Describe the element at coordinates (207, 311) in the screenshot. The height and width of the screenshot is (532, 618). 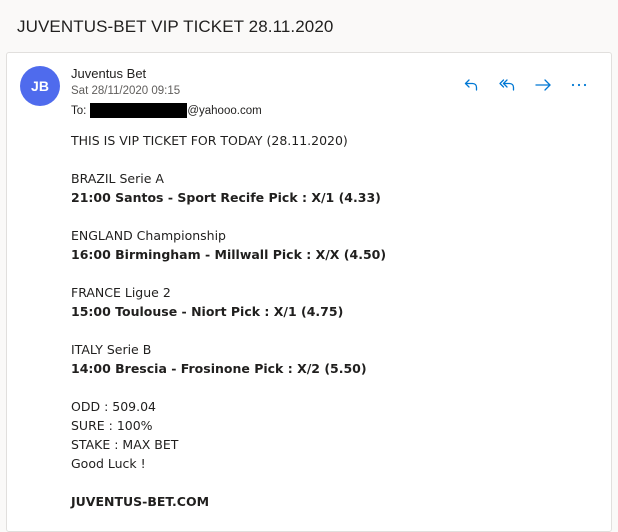
I see `match-pick-text: 15:00 Toulouse - Niort Pick : X/1 (4.75)` at that location.